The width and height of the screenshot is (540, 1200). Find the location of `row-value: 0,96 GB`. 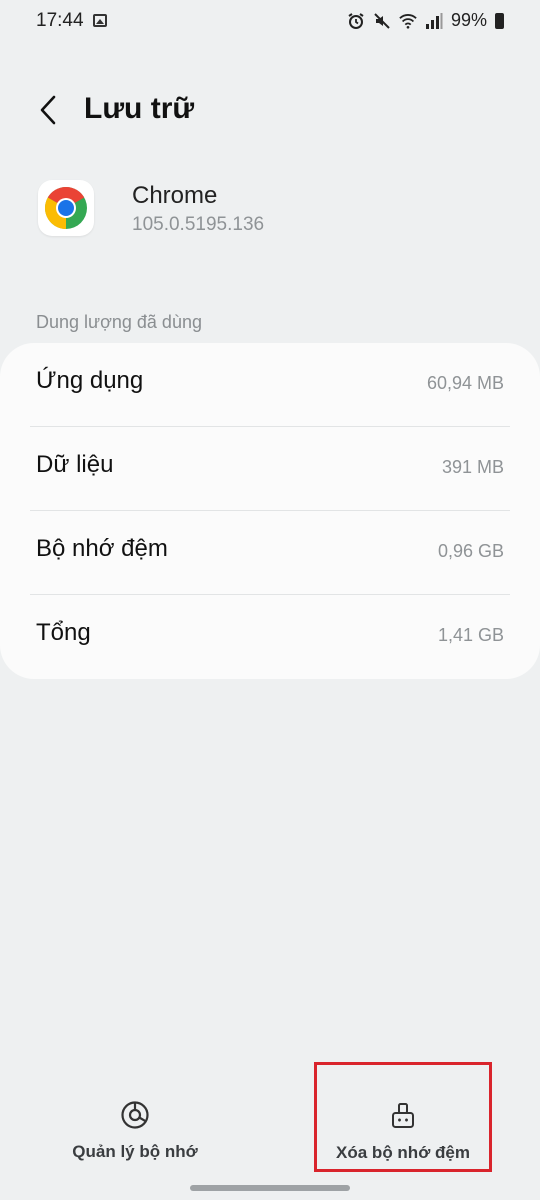

row-value: 0,96 GB is located at coordinates (470, 551).